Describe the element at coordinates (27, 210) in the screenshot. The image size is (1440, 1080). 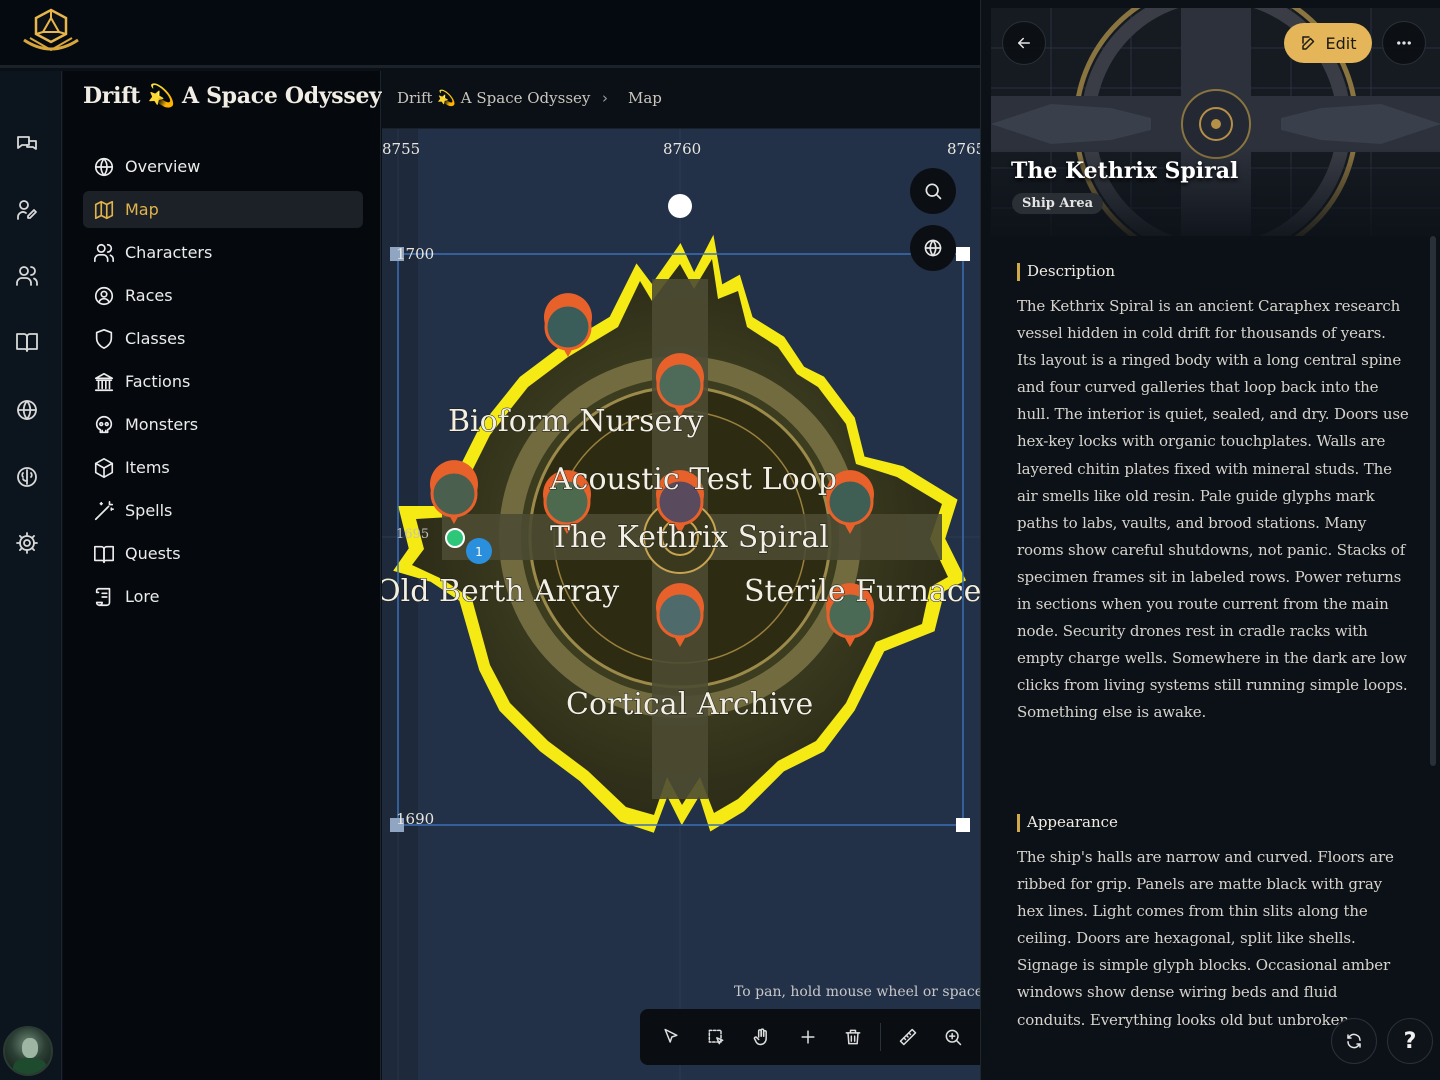
I see `character-edit-icon` at that location.